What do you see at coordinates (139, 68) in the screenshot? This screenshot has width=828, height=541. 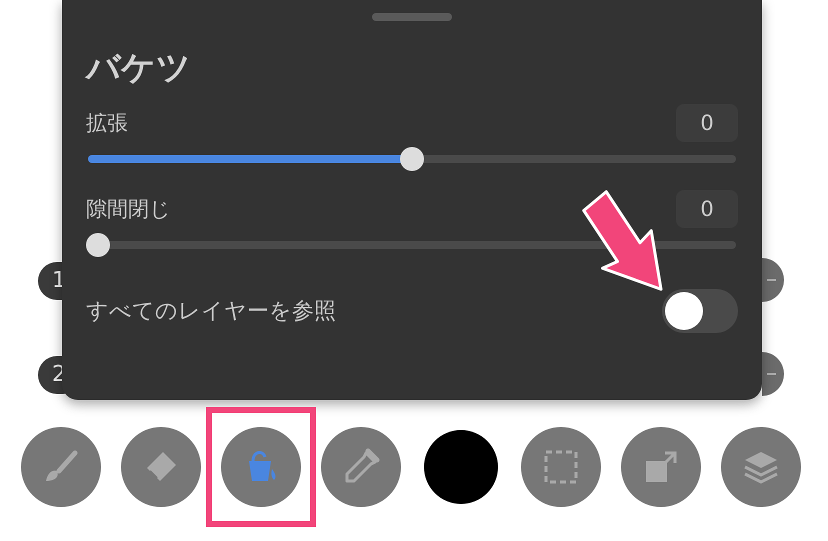 I see `panel-title: バケツ` at bounding box center [139, 68].